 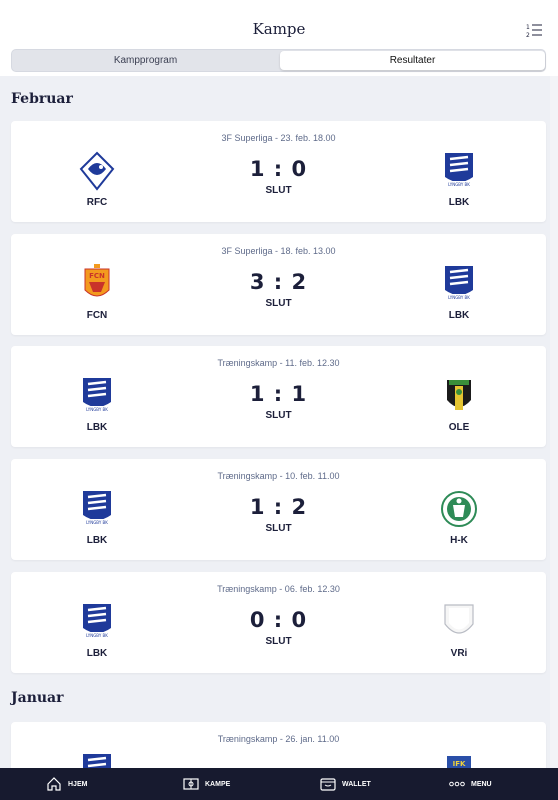 I want to click on home-icon, so click(x=54, y=784).